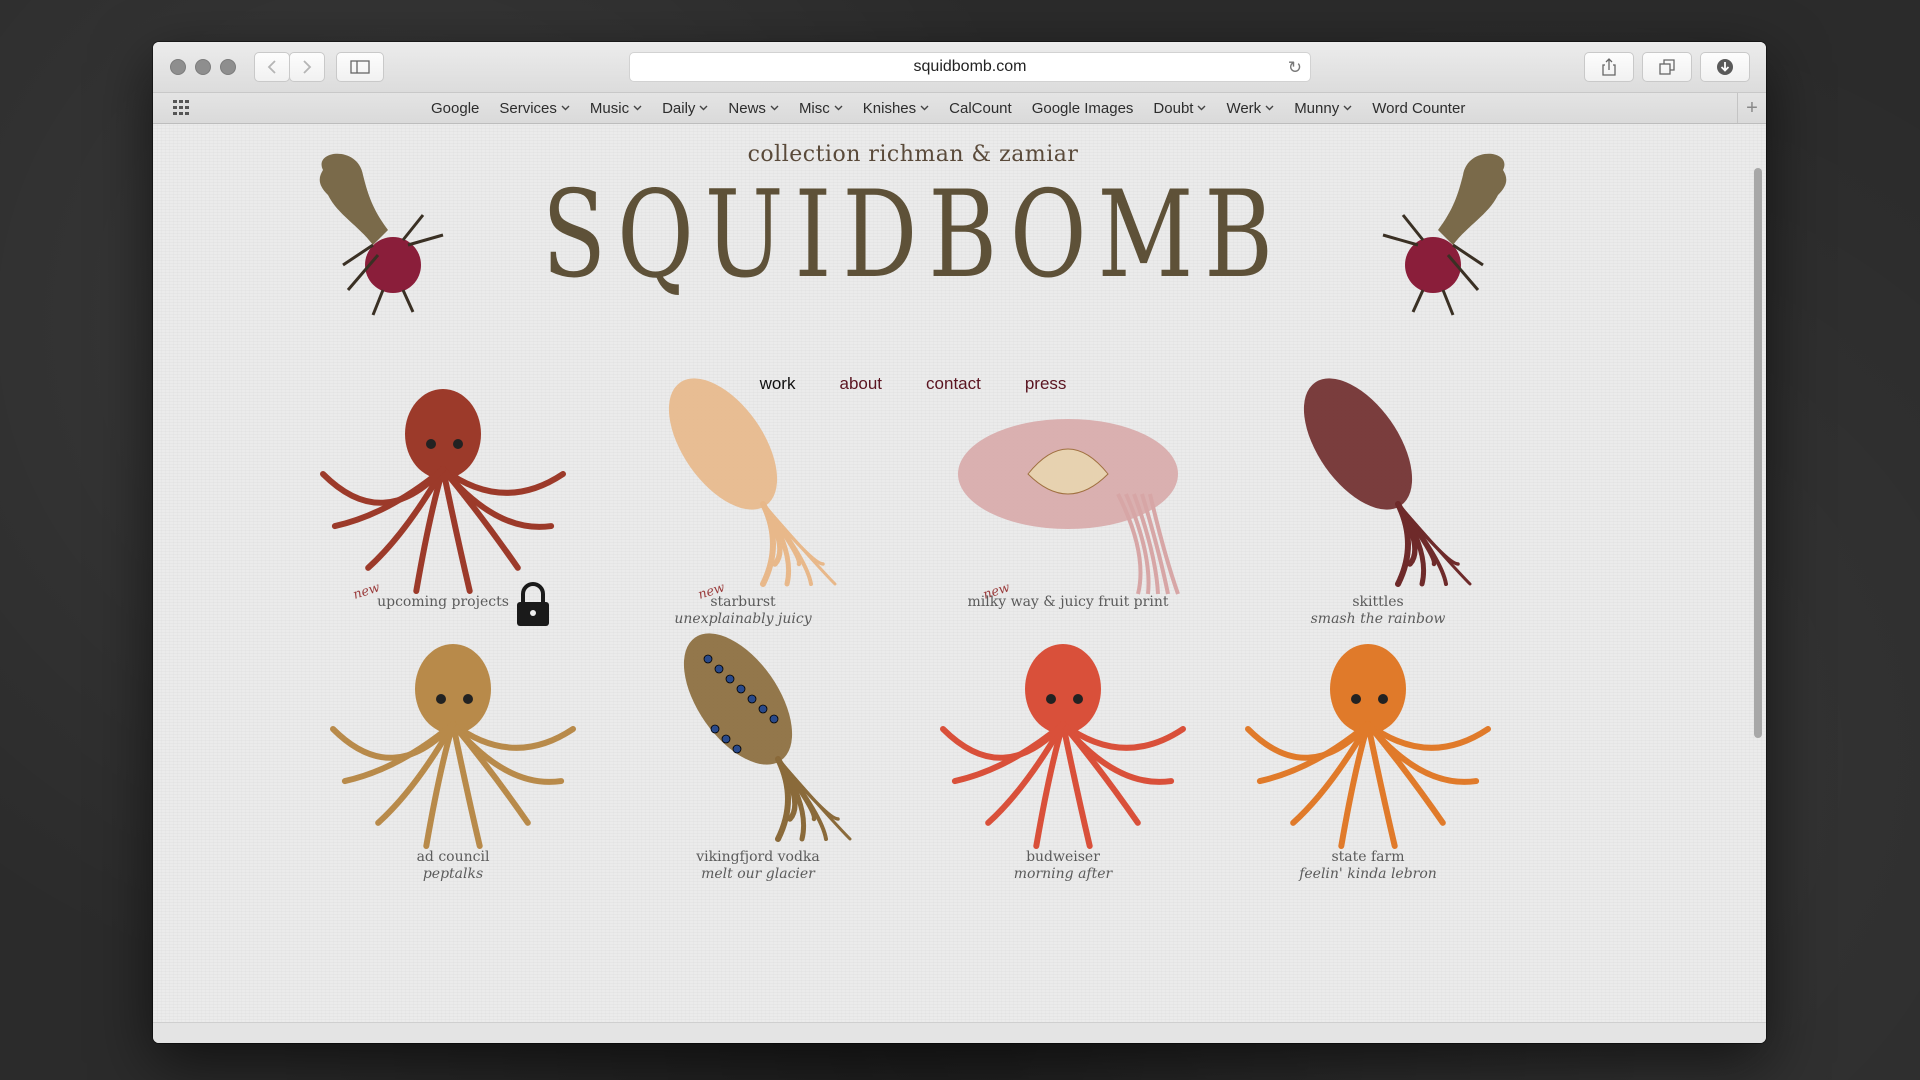 This screenshot has height=1080, width=1920. I want to click on bookmark-item: Services, so click(534, 108).